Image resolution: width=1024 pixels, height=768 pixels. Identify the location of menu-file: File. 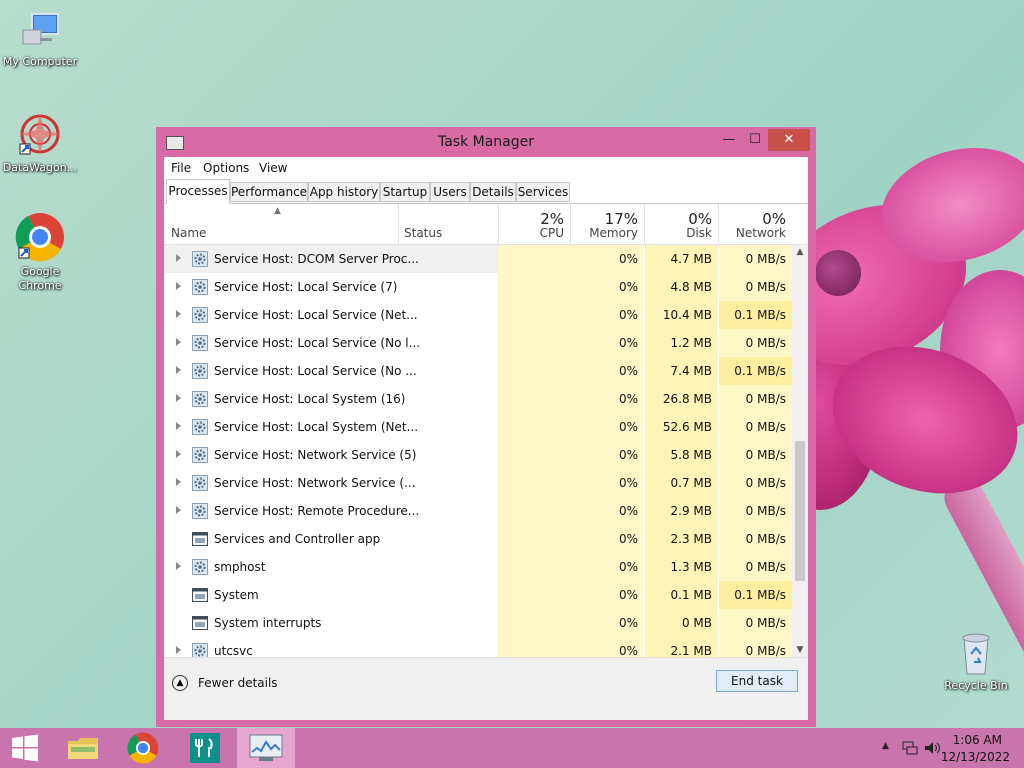
(181, 168).